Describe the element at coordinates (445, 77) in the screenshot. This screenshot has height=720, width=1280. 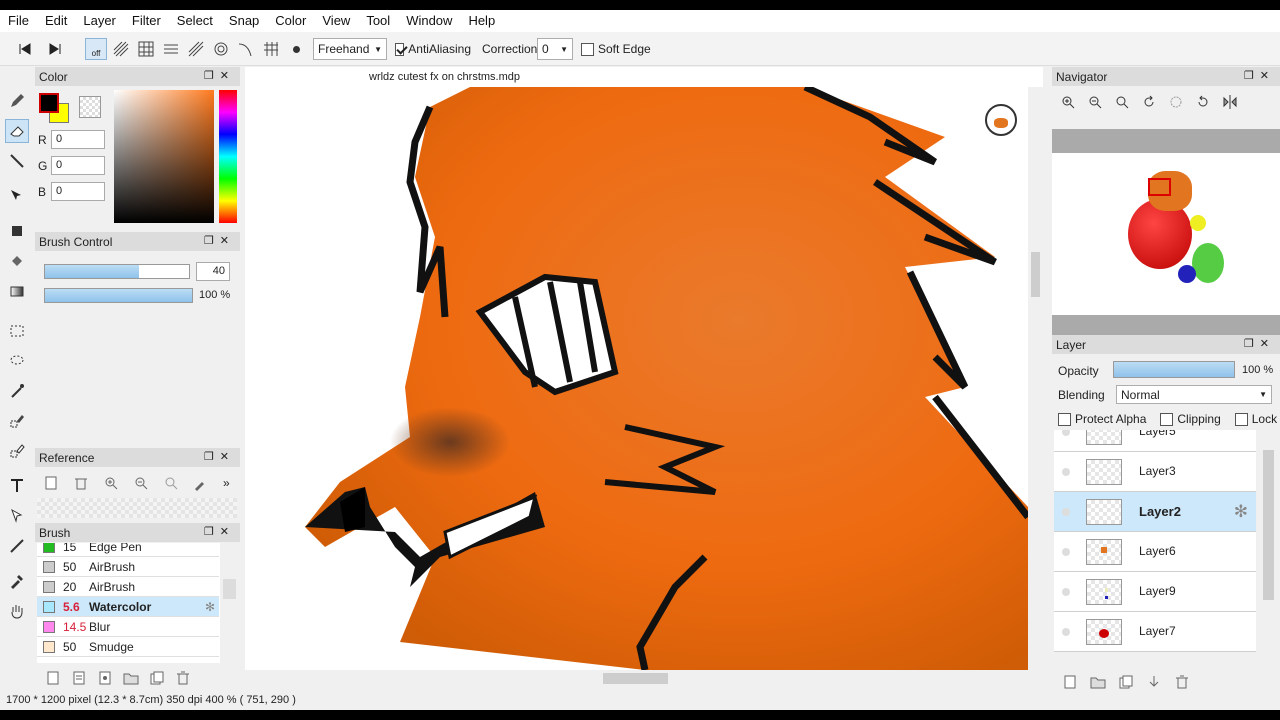
I see `document-tab: wrldz cutest fx on chrstms.mdp` at that location.